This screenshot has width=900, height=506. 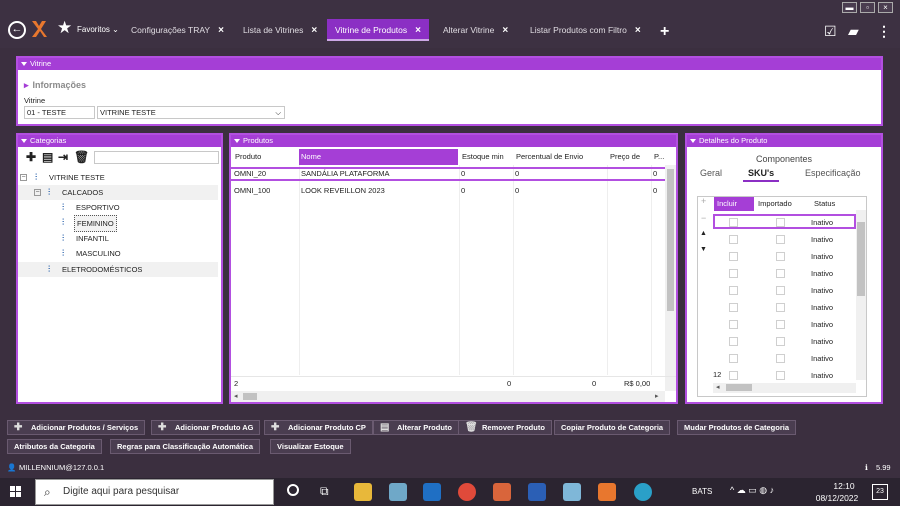 What do you see at coordinates (17, 30) in the screenshot?
I see `back-arrow-icon: ←` at bounding box center [17, 30].